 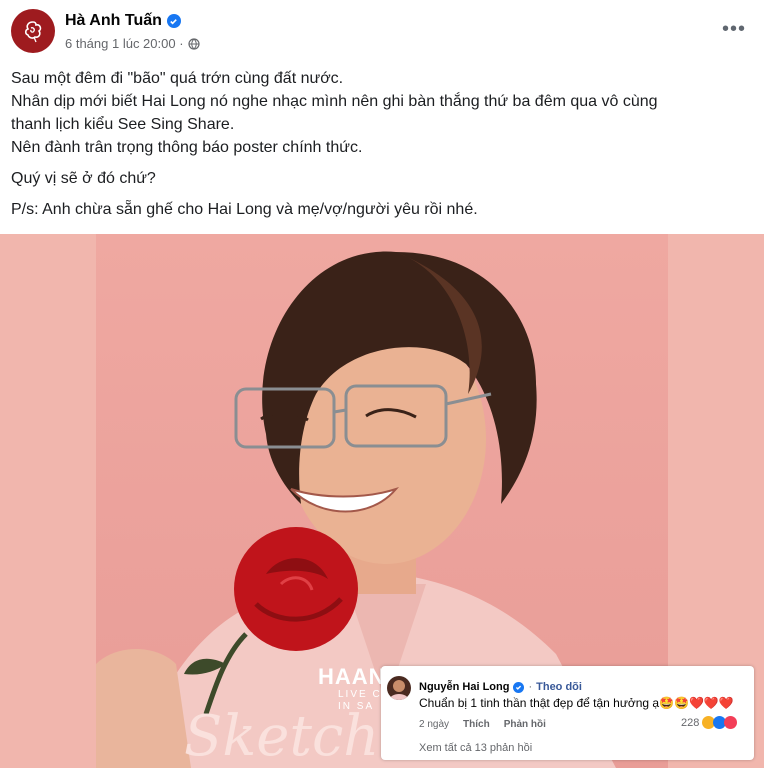 I want to click on reactions-summary: 228, so click(x=709, y=722).